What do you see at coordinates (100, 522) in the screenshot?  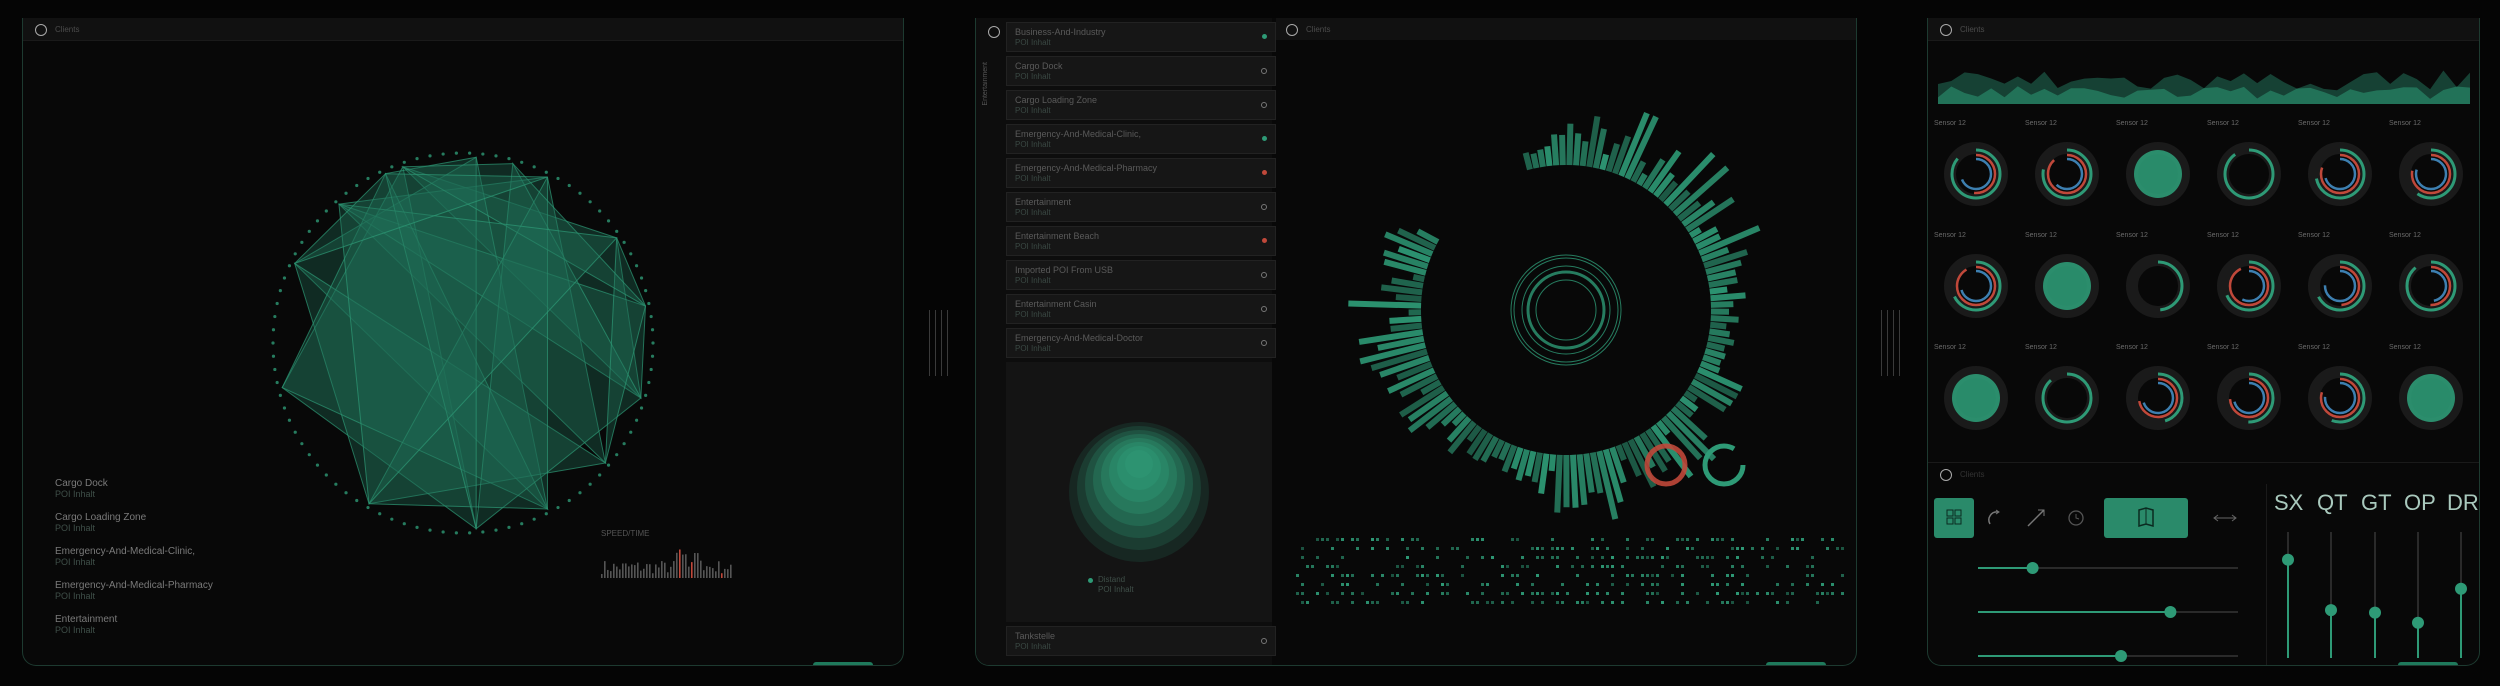 I see `legend-item: Cargo Loading Zone POI Inhalt` at bounding box center [100, 522].